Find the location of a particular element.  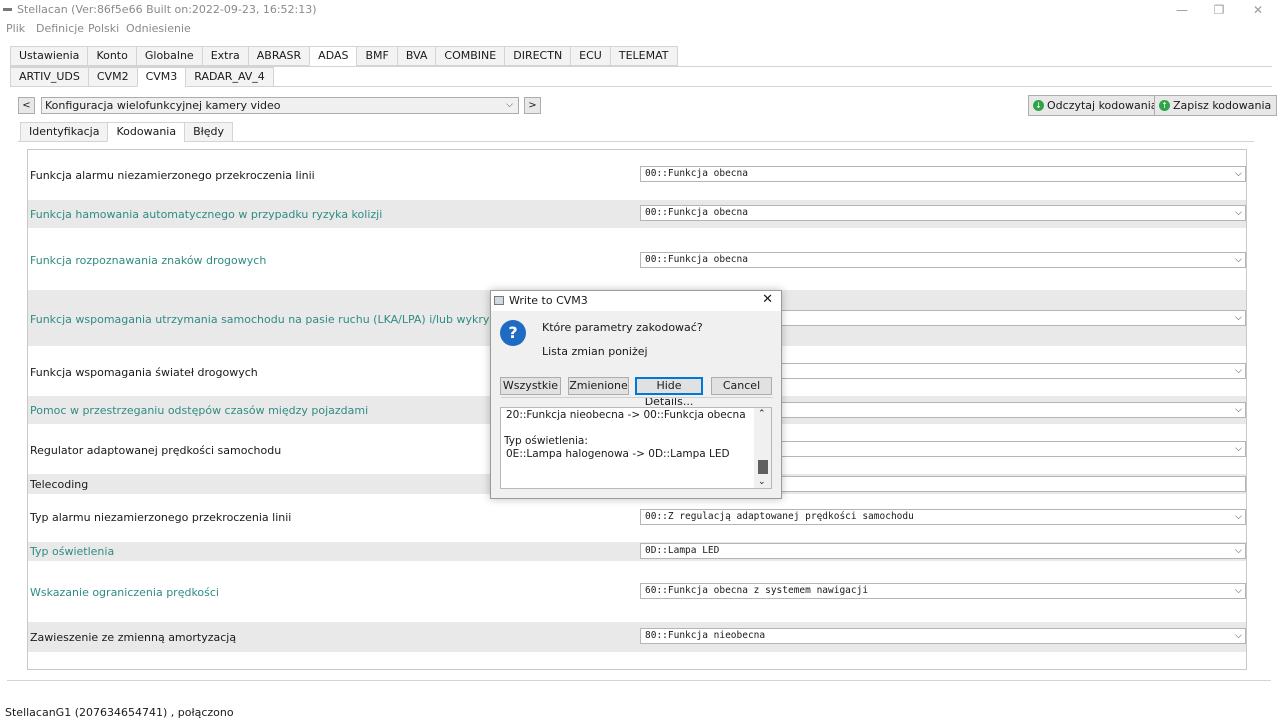

tab-ustawienia: Ustawienia is located at coordinates (49, 56).